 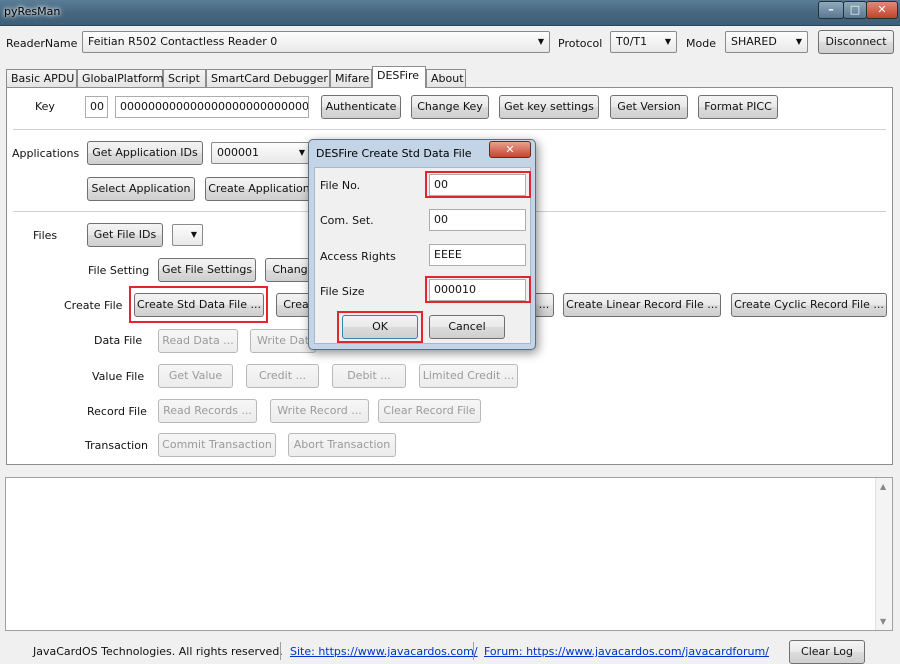 I want to click on get-value-button: Get Value, so click(x=195, y=376).